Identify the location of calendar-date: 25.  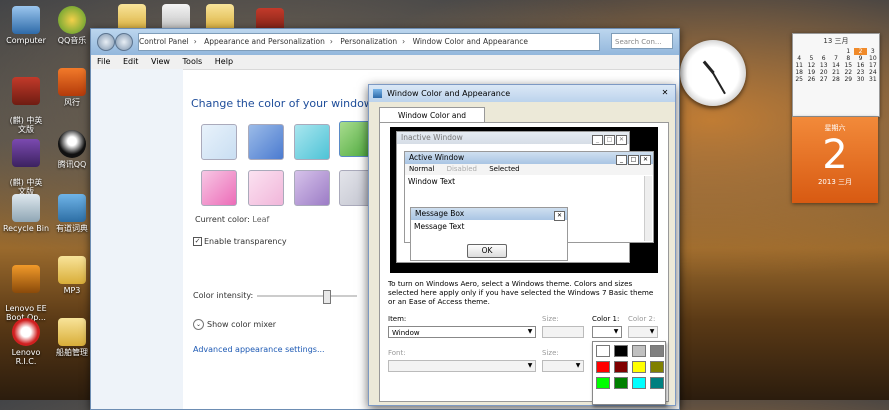
(799, 79).